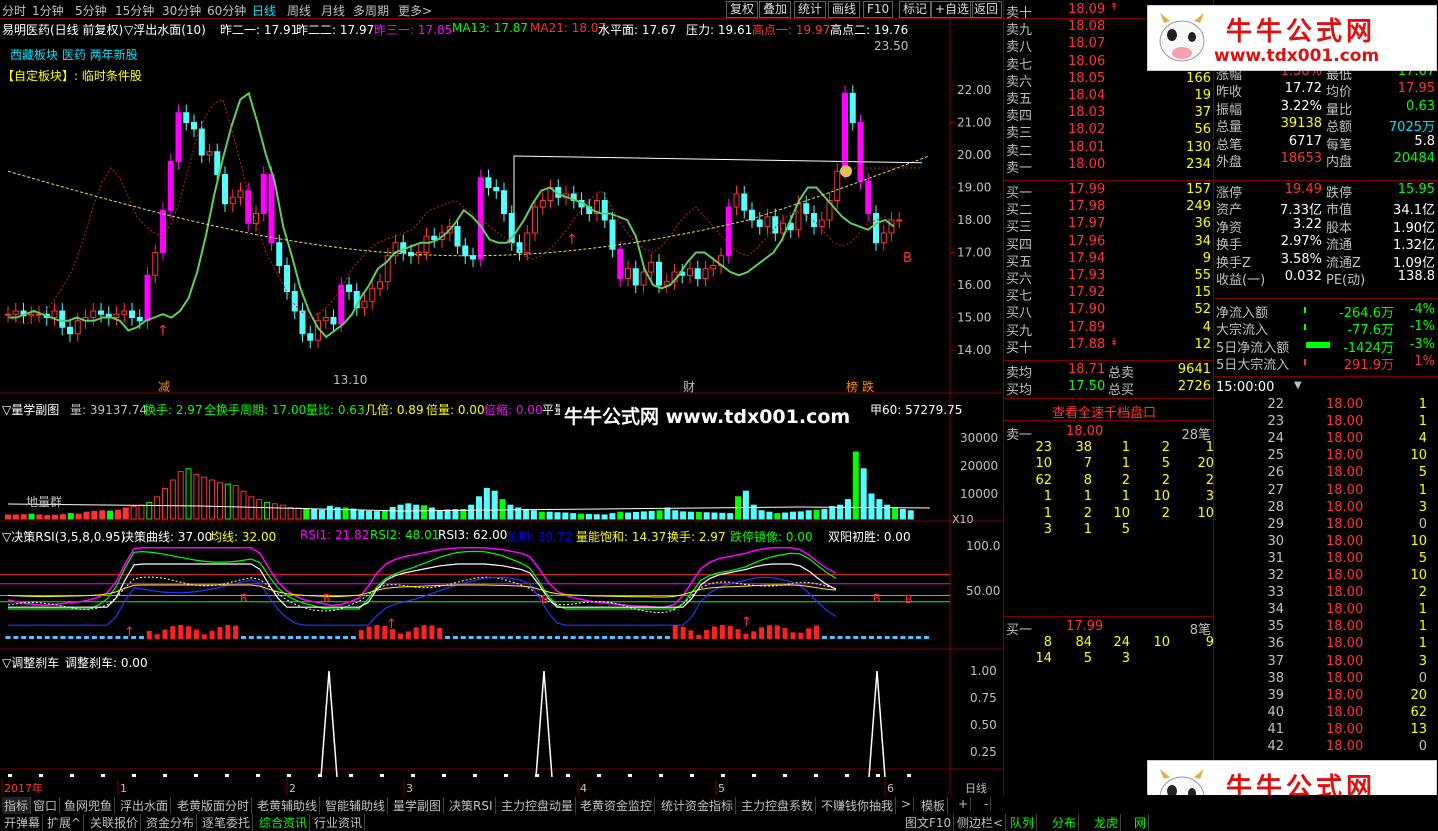 The image size is (1438, 831). I want to click on brake-header: ▽调整刹车, so click(30, 662).